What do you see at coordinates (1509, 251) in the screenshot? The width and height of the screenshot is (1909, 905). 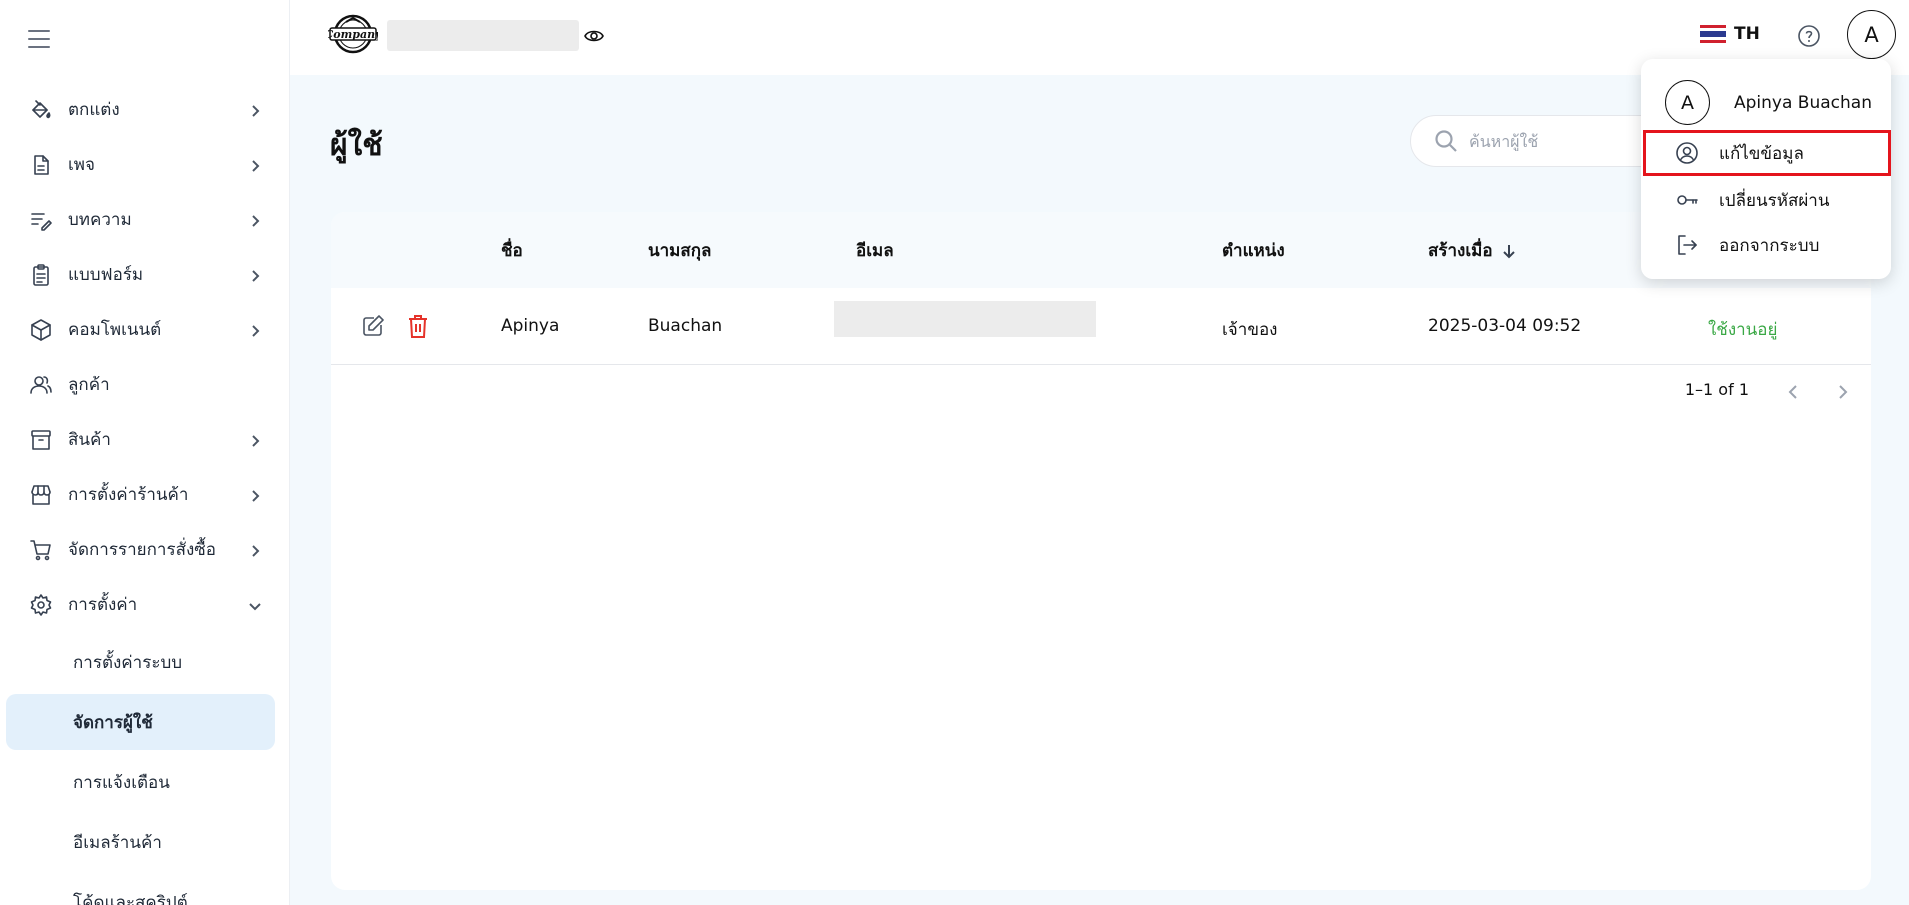 I see `sort-arrow-down-icon` at bounding box center [1509, 251].